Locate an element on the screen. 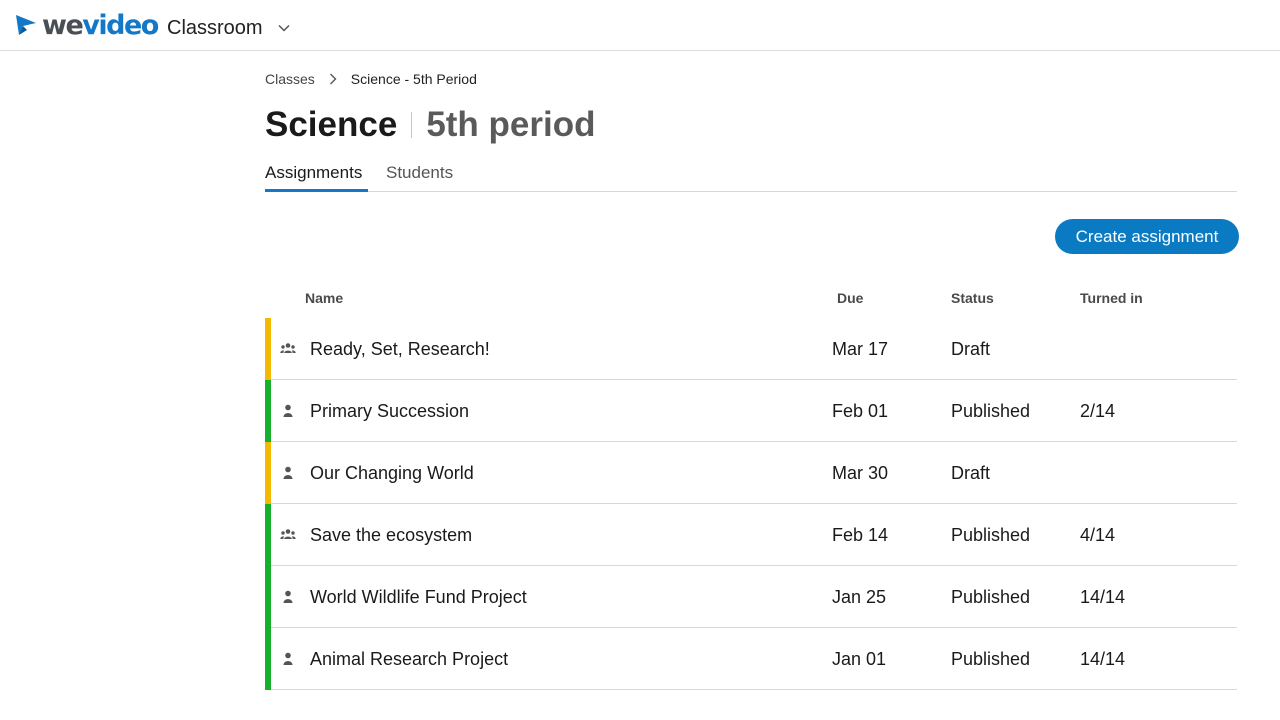 The image size is (1280, 720). chevron-down-icon is located at coordinates (284, 28).